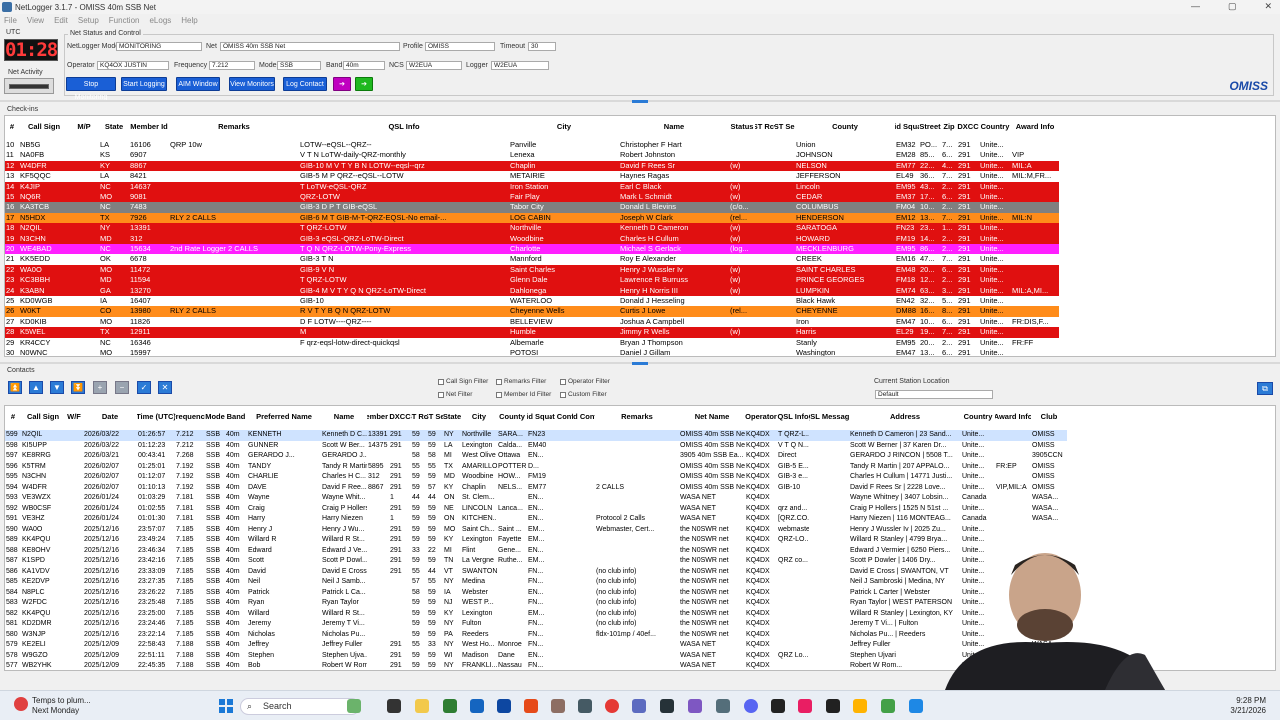 The image size is (1280, 720). What do you see at coordinates (1265, 388) in the screenshot?
I see `expand-icon: ⧉` at bounding box center [1265, 388].